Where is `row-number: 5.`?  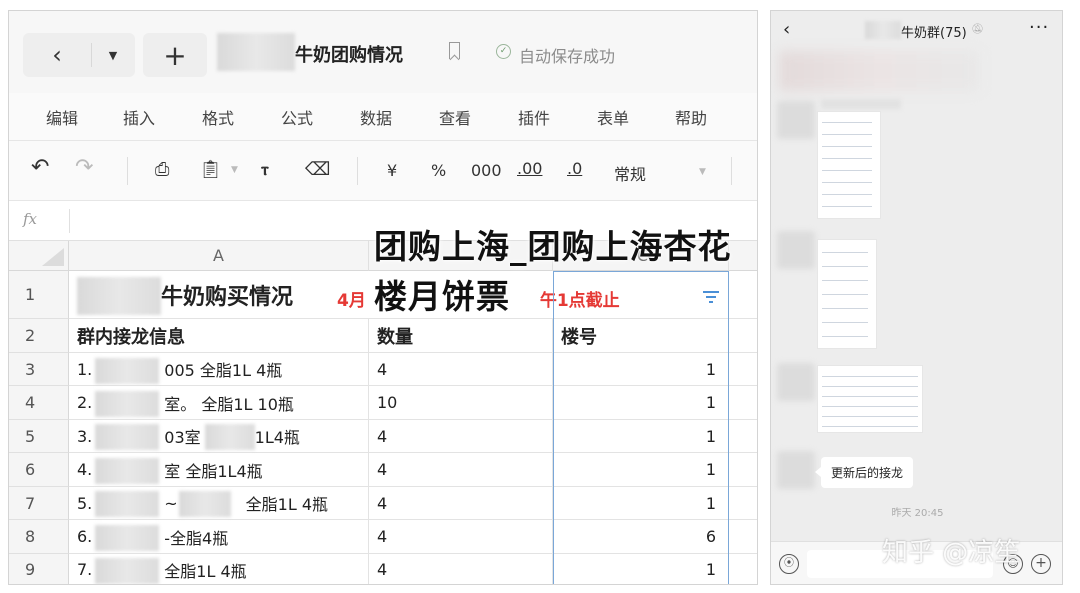
row-number: 5. is located at coordinates (85, 503).